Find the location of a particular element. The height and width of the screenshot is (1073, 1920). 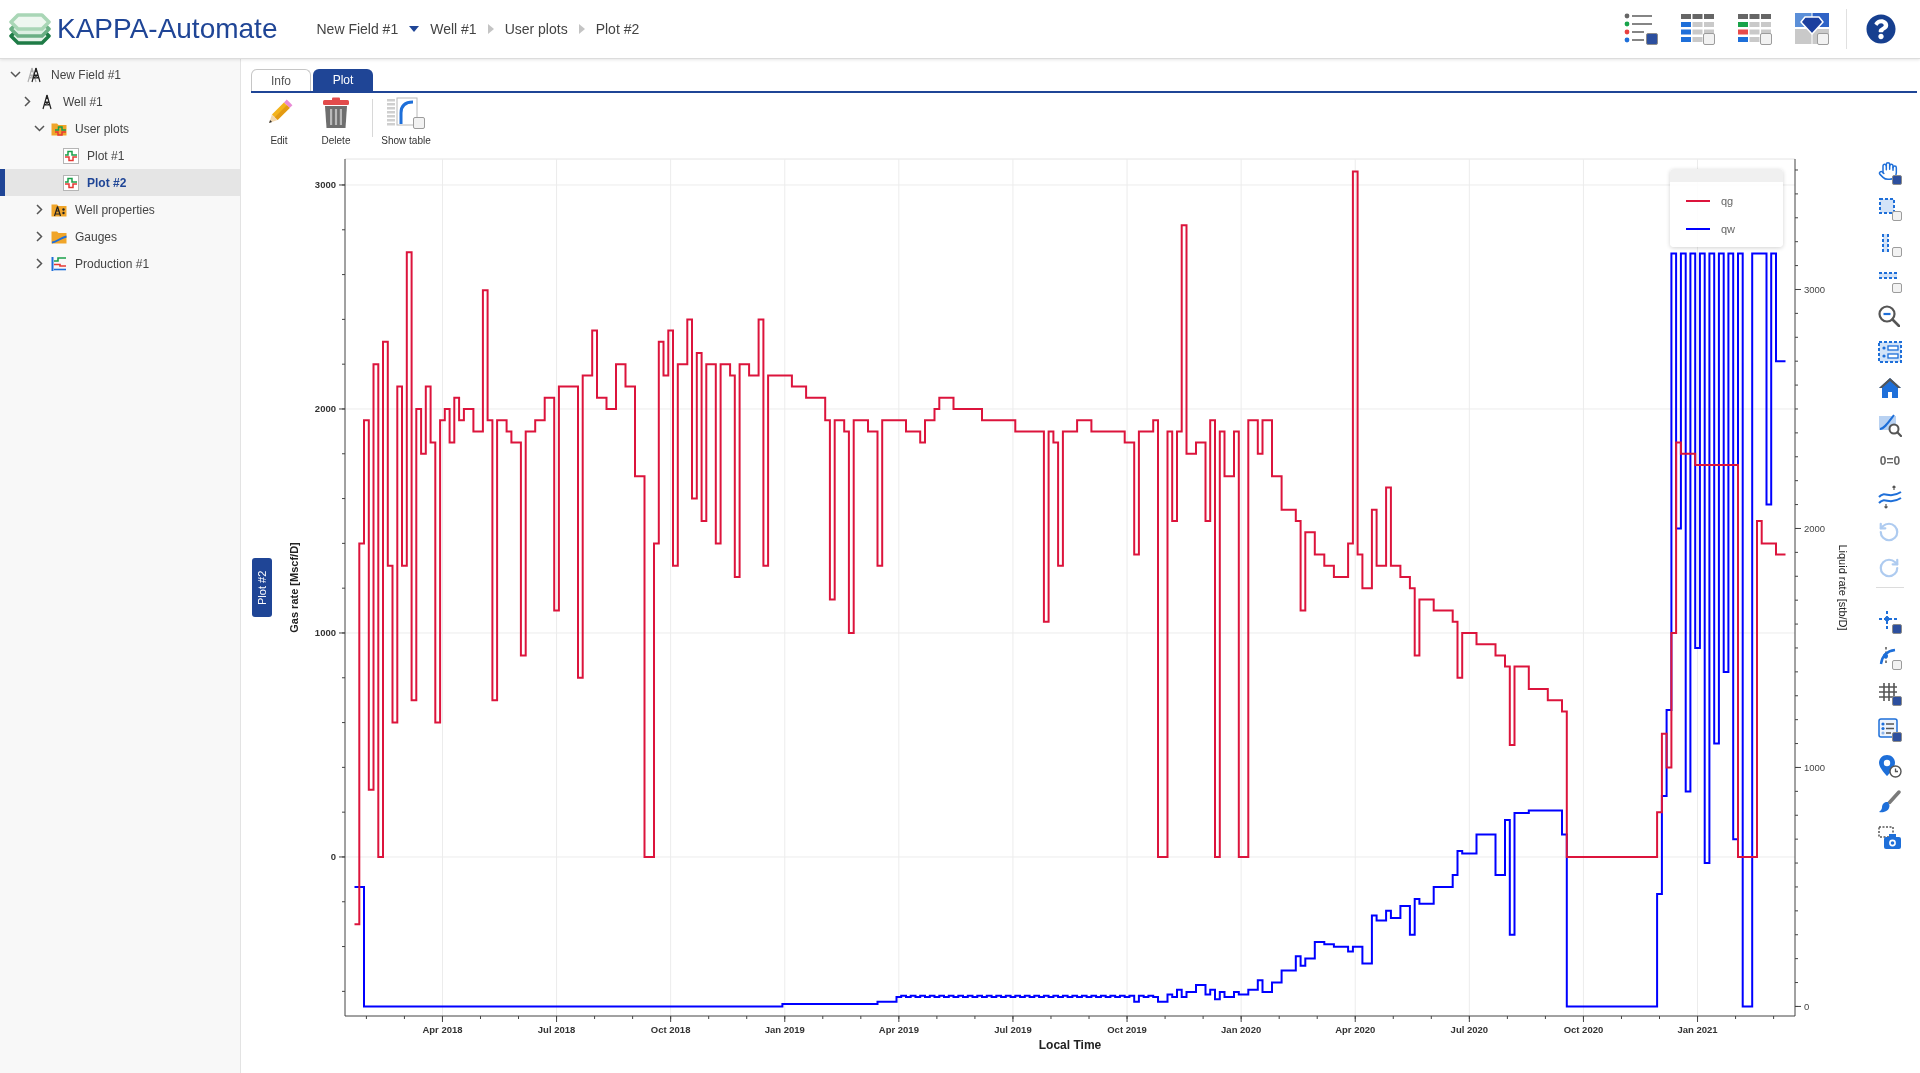

tab: Plot is located at coordinates (343, 80).